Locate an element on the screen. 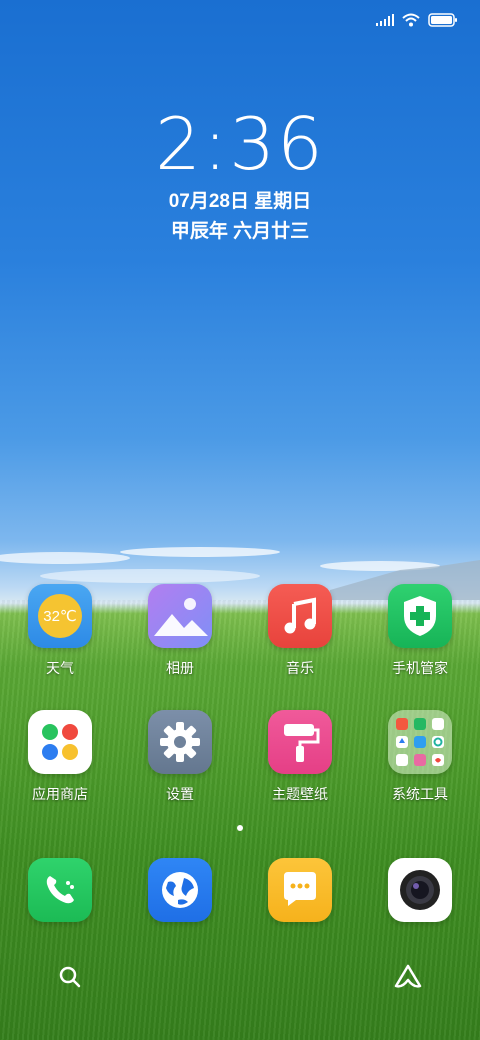 The width and height of the screenshot is (480, 1040). dock-phone is located at coordinates (60, 890).